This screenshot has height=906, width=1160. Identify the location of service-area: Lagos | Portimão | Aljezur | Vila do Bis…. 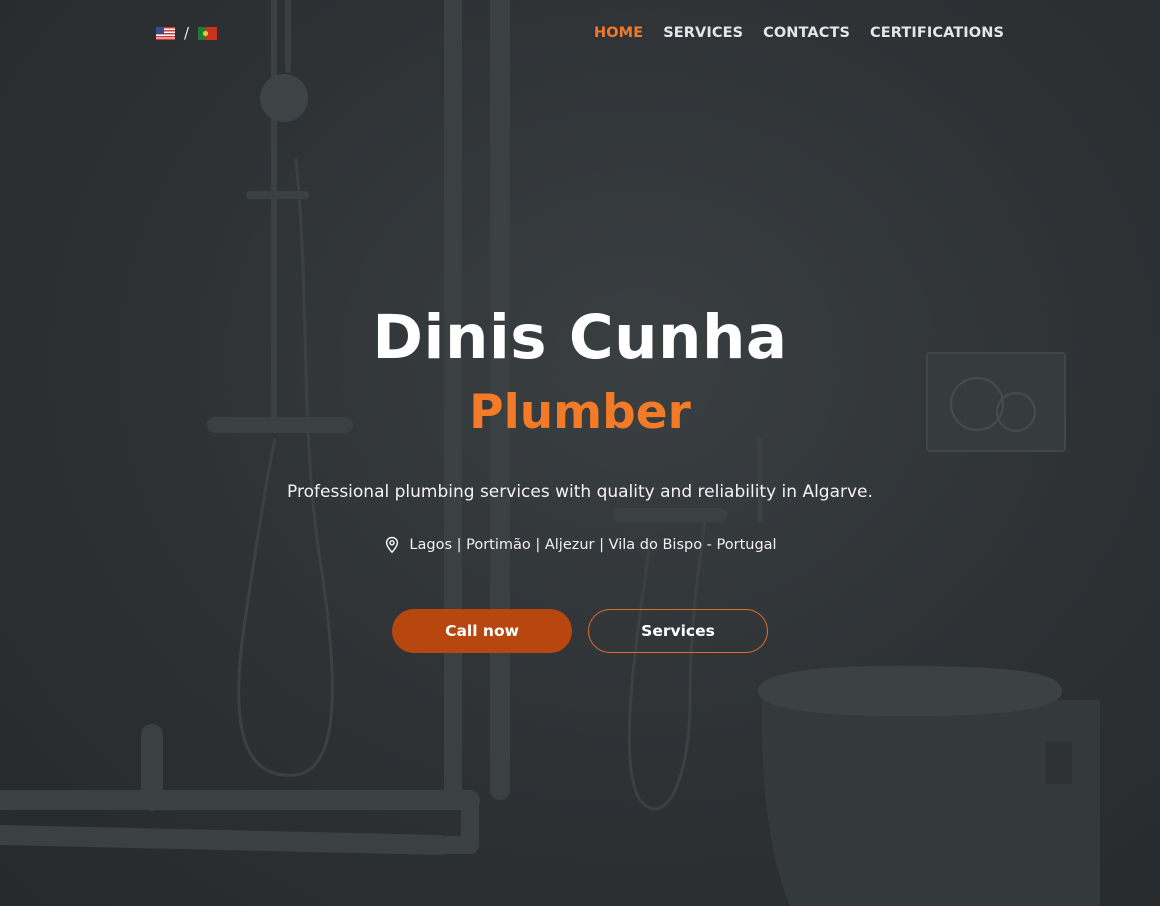
(580, 545).